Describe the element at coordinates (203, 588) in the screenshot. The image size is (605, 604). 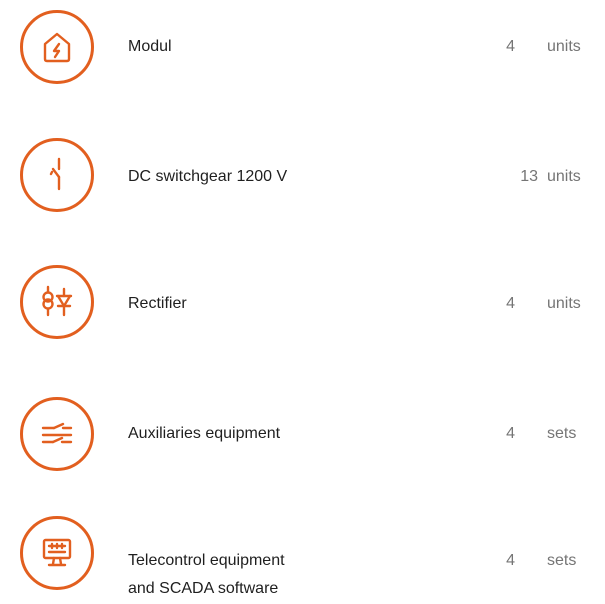
I see `item-name-line2: and SCADA software` at that location.